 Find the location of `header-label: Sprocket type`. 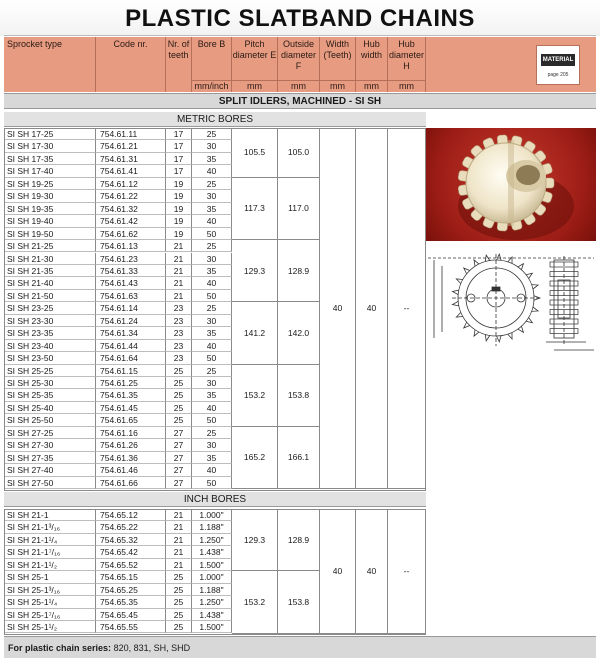

header-label: Sprocket type is located at coordinates (35, 44).